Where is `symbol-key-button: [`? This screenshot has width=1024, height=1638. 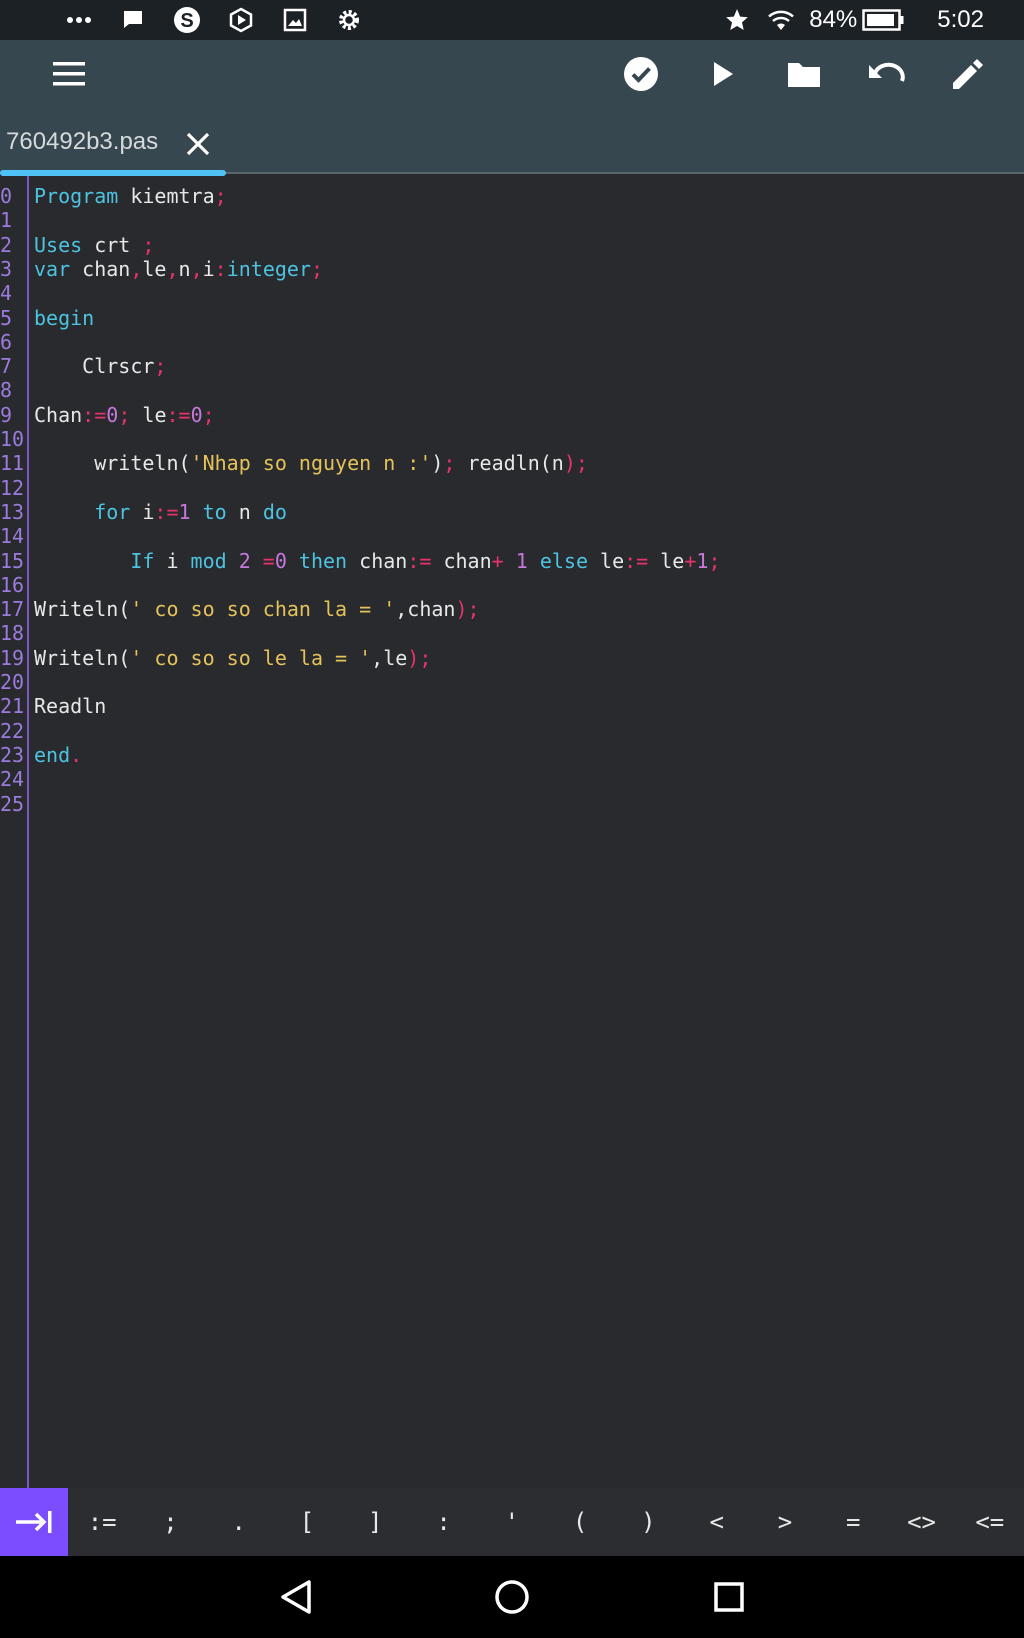 symbol-key-button: [ is located at coordinates (307, 1522).